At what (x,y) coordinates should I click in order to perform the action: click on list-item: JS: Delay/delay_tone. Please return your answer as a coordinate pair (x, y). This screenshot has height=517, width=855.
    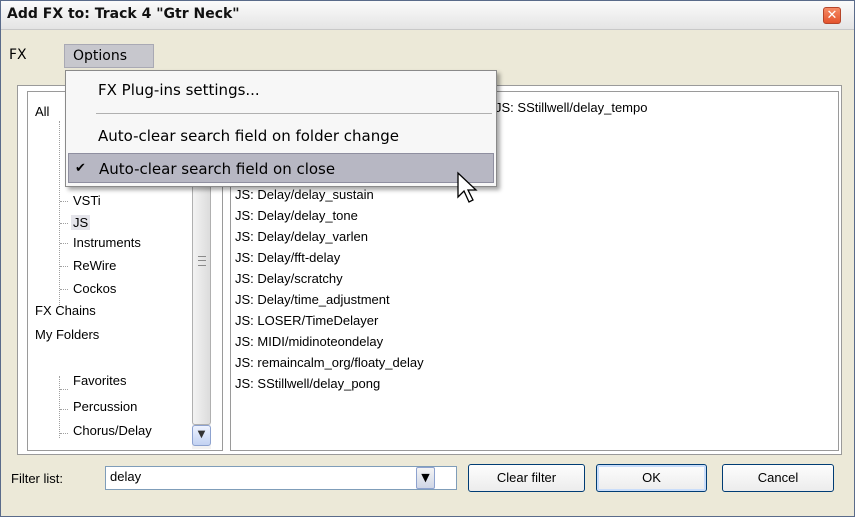
    Looking at the image, I should click on (296, 215).